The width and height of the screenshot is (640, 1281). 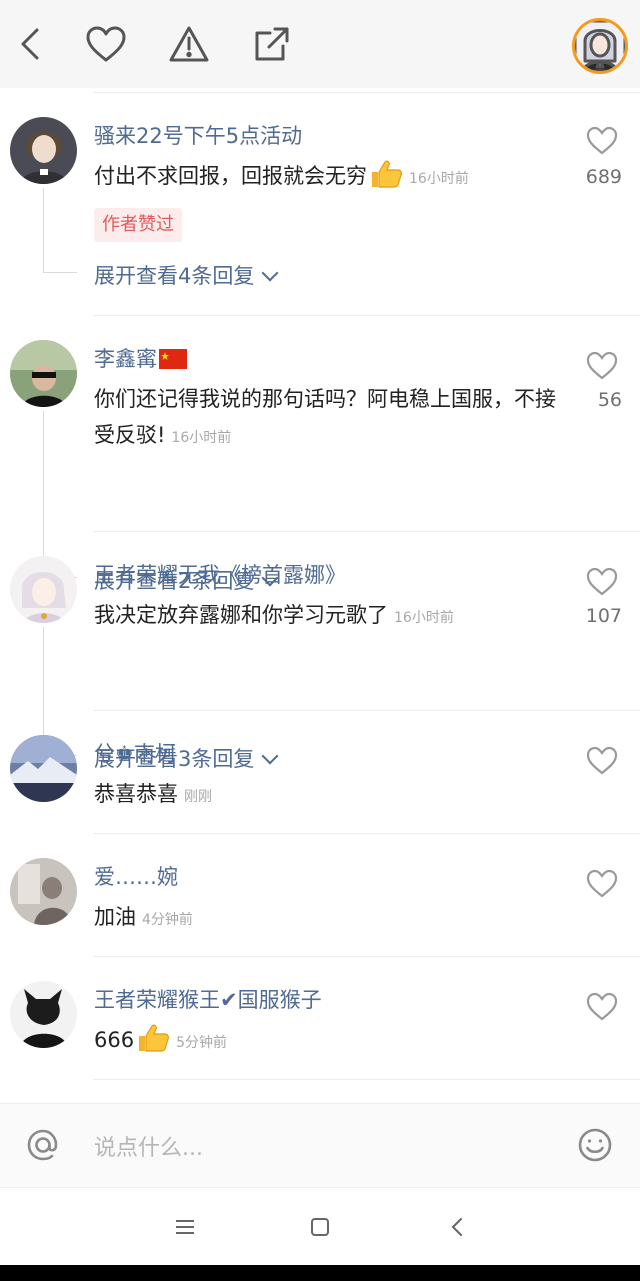 I want to click on expand-replies-link: 展开查看4条回复, so click(x=186, y=275).